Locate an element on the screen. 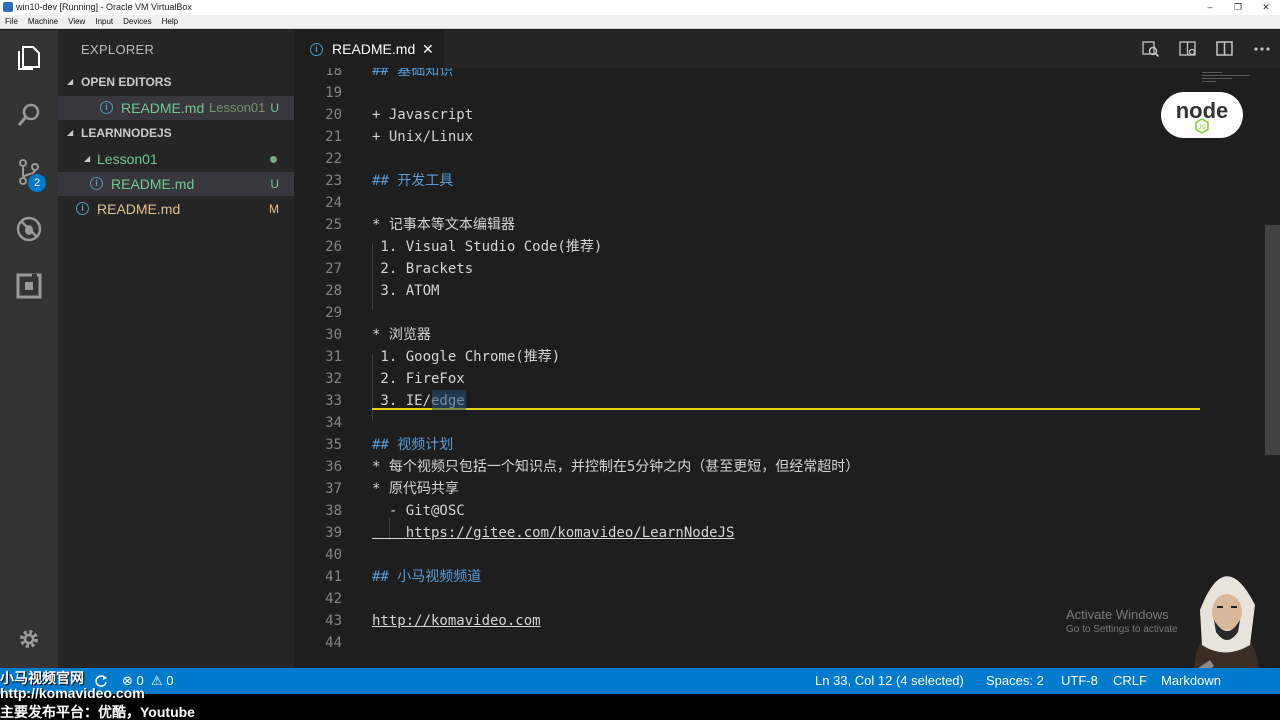  files-icon is located at coordinates (29, 58).